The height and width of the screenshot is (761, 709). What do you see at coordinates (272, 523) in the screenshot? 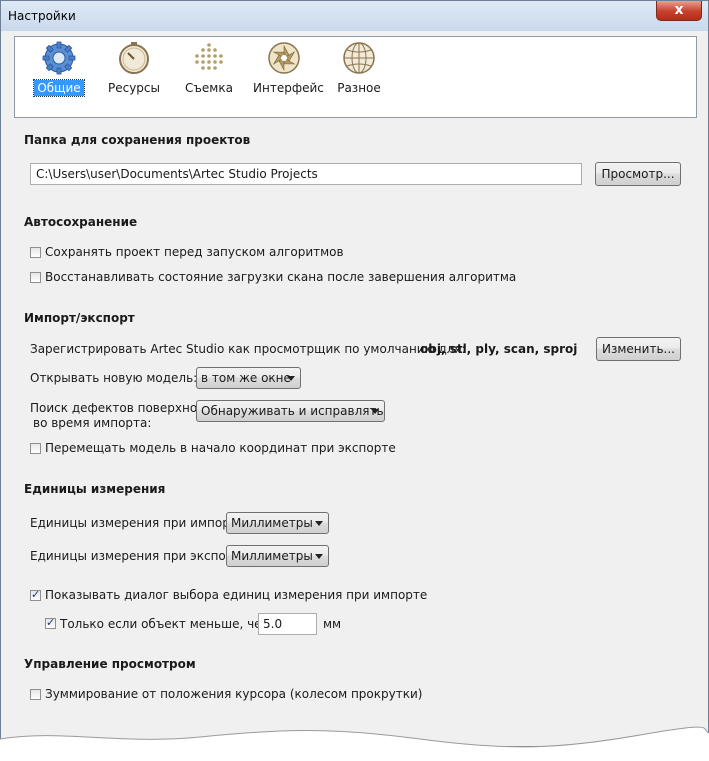
I see `import-units-value: Миллиметры` at bounding box center [272, 523].